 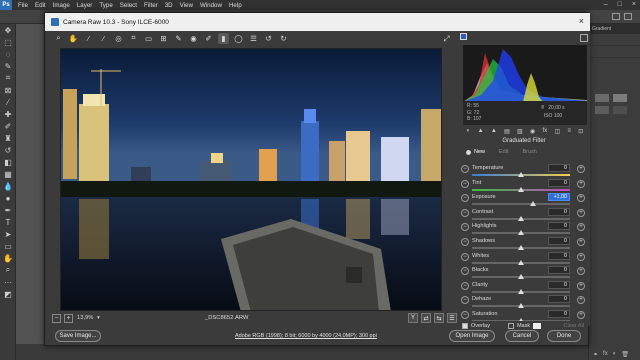 What do you see at coordinates (128, 5) in the screenshot?
I see `menu-select: Select` at bounding box center [128, 5].